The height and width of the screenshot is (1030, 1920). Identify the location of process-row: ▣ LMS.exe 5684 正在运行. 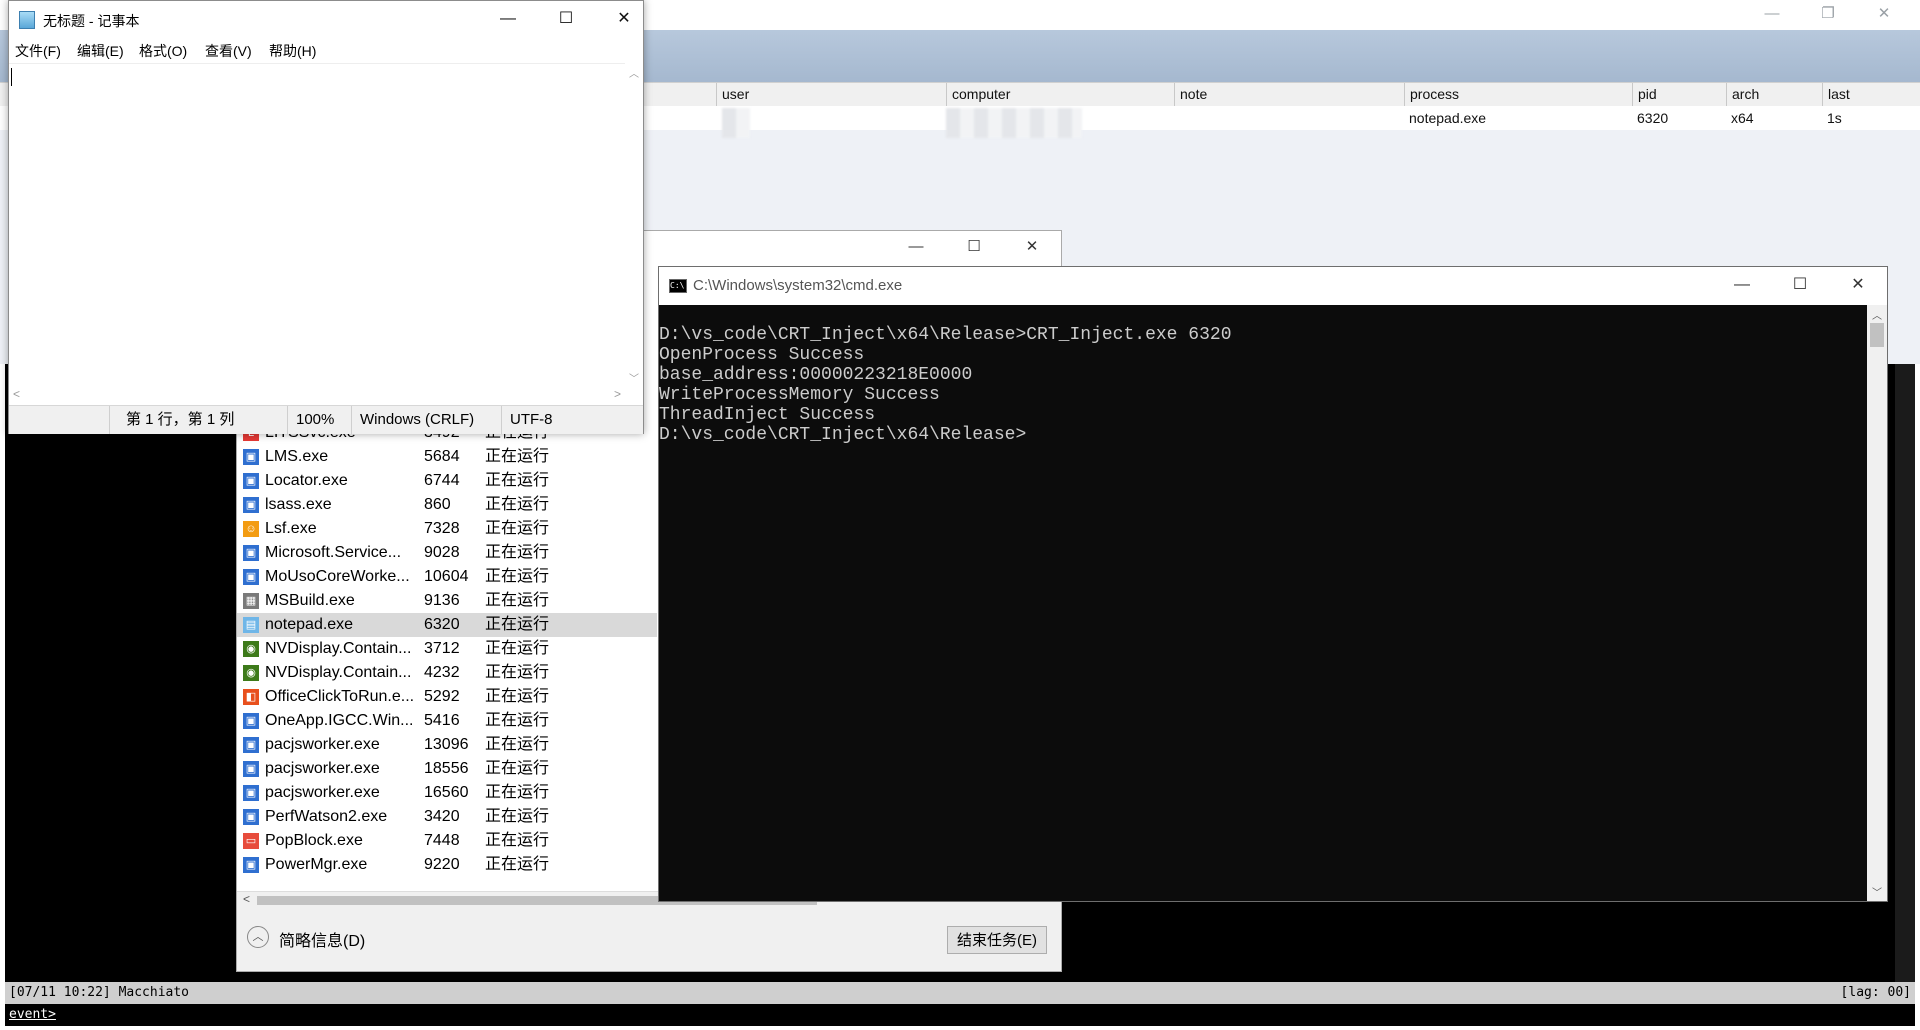
(447, 457).